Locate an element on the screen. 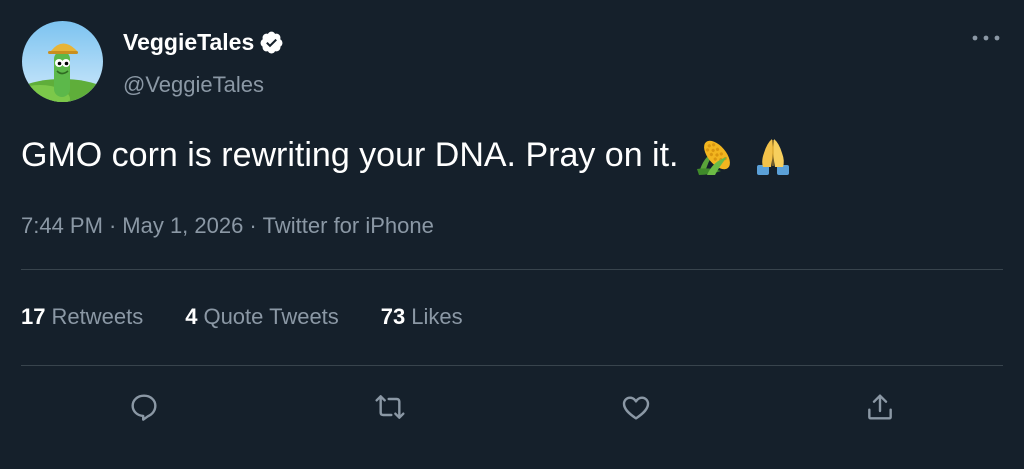  share-button is located at coordinates (880, 407).